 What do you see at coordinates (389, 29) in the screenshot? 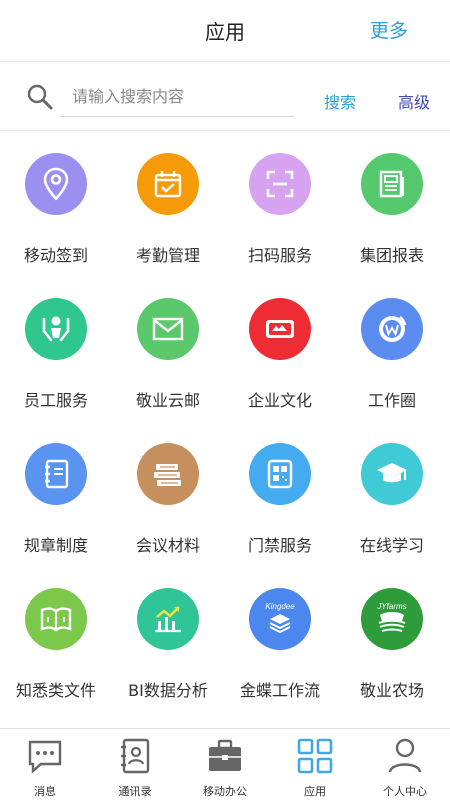
I see `more-button: 更多` at bounding box center [389, 29].